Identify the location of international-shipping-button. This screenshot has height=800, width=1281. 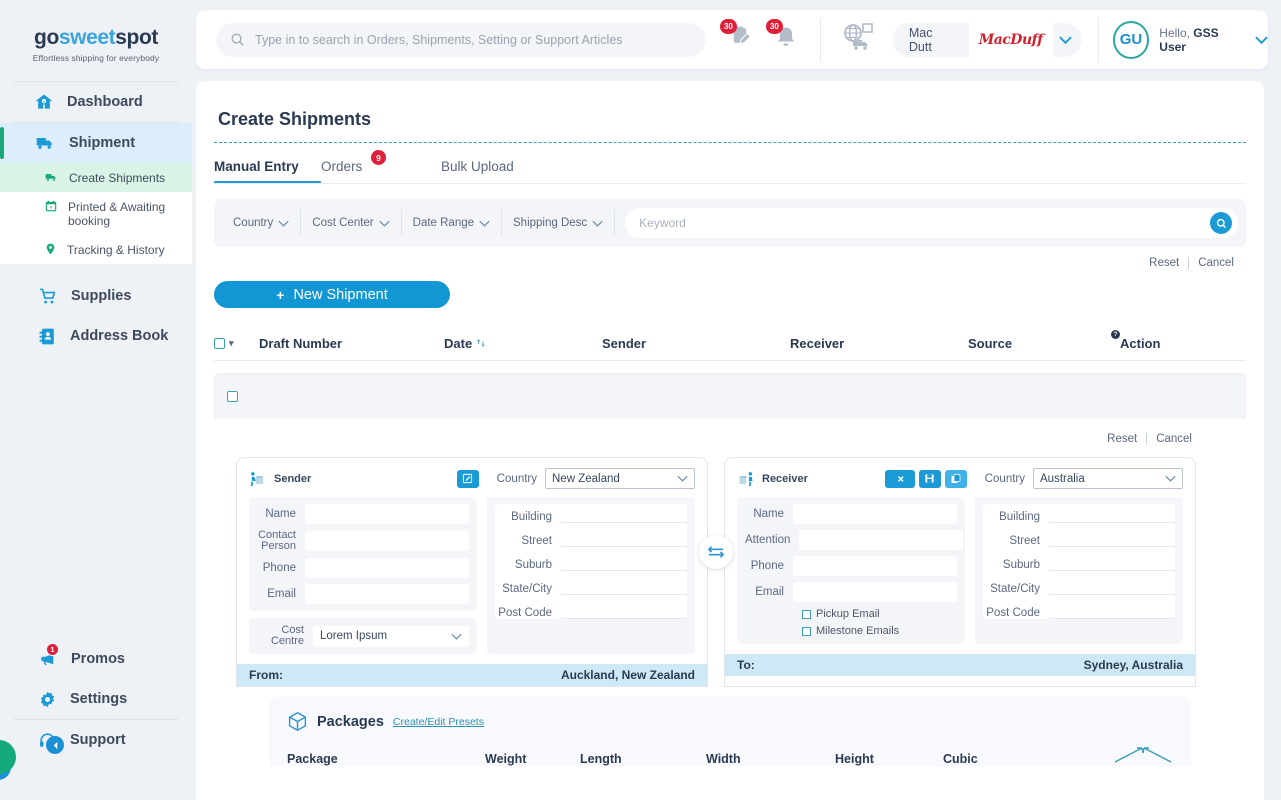
(858, 39).